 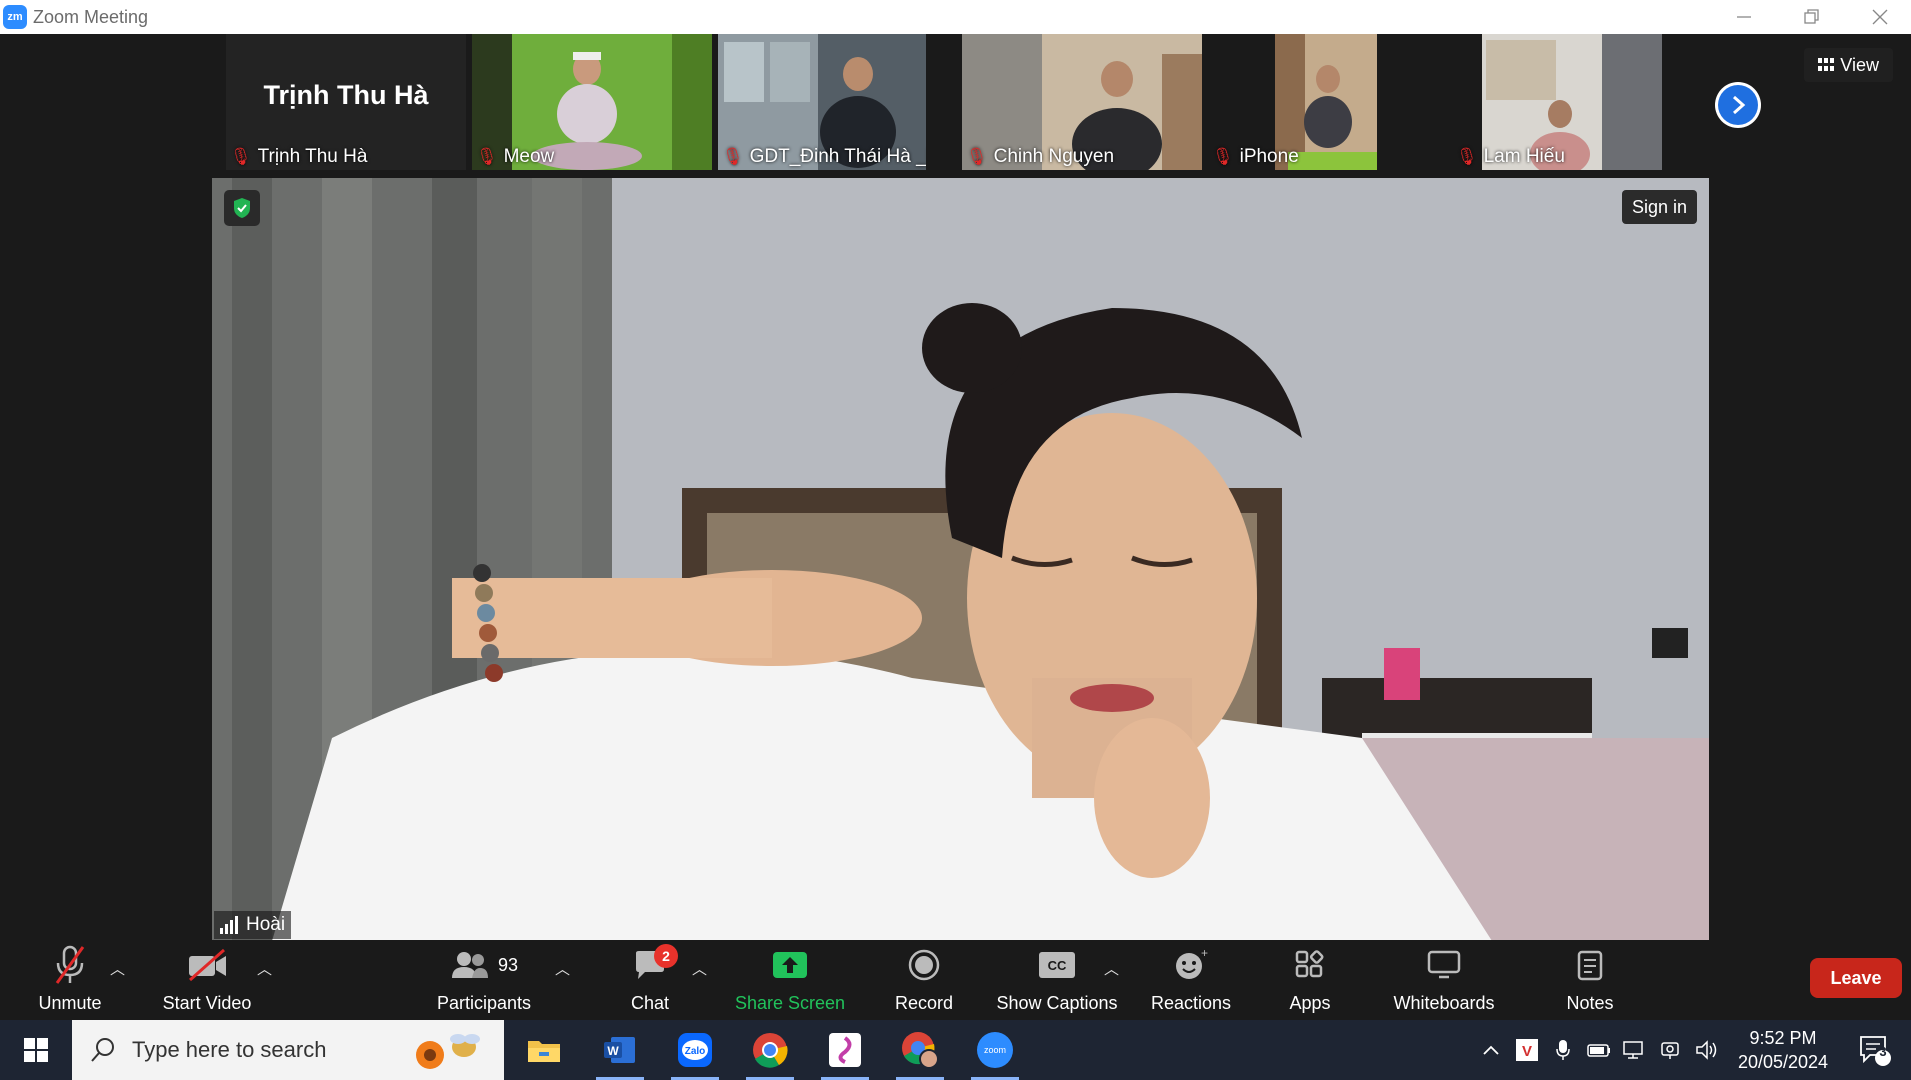 What do you see at coordinates (592, 102) in the screenshot?
I see `gallery-tile: 🎙 Meow` at bounding box center [592, 102].